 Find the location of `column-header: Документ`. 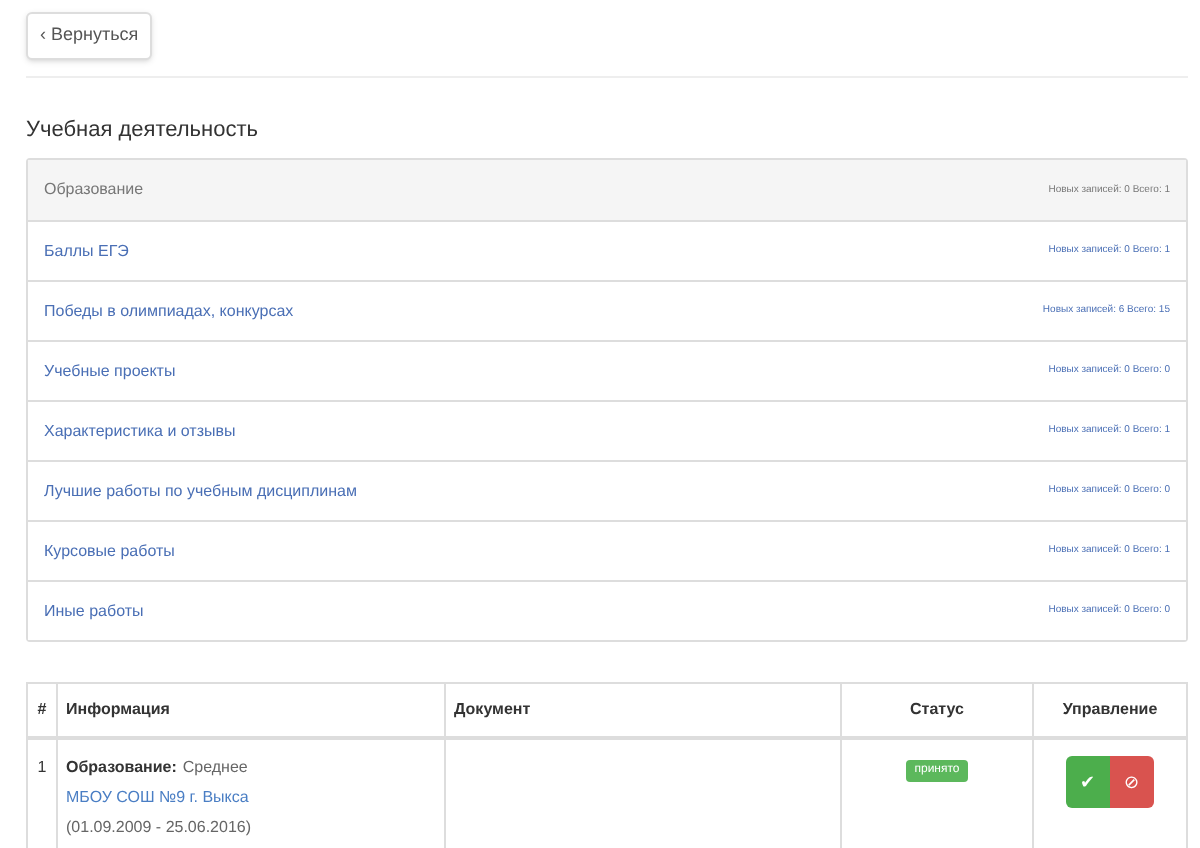

column-header: Документ is located at coordinates (492, 710).